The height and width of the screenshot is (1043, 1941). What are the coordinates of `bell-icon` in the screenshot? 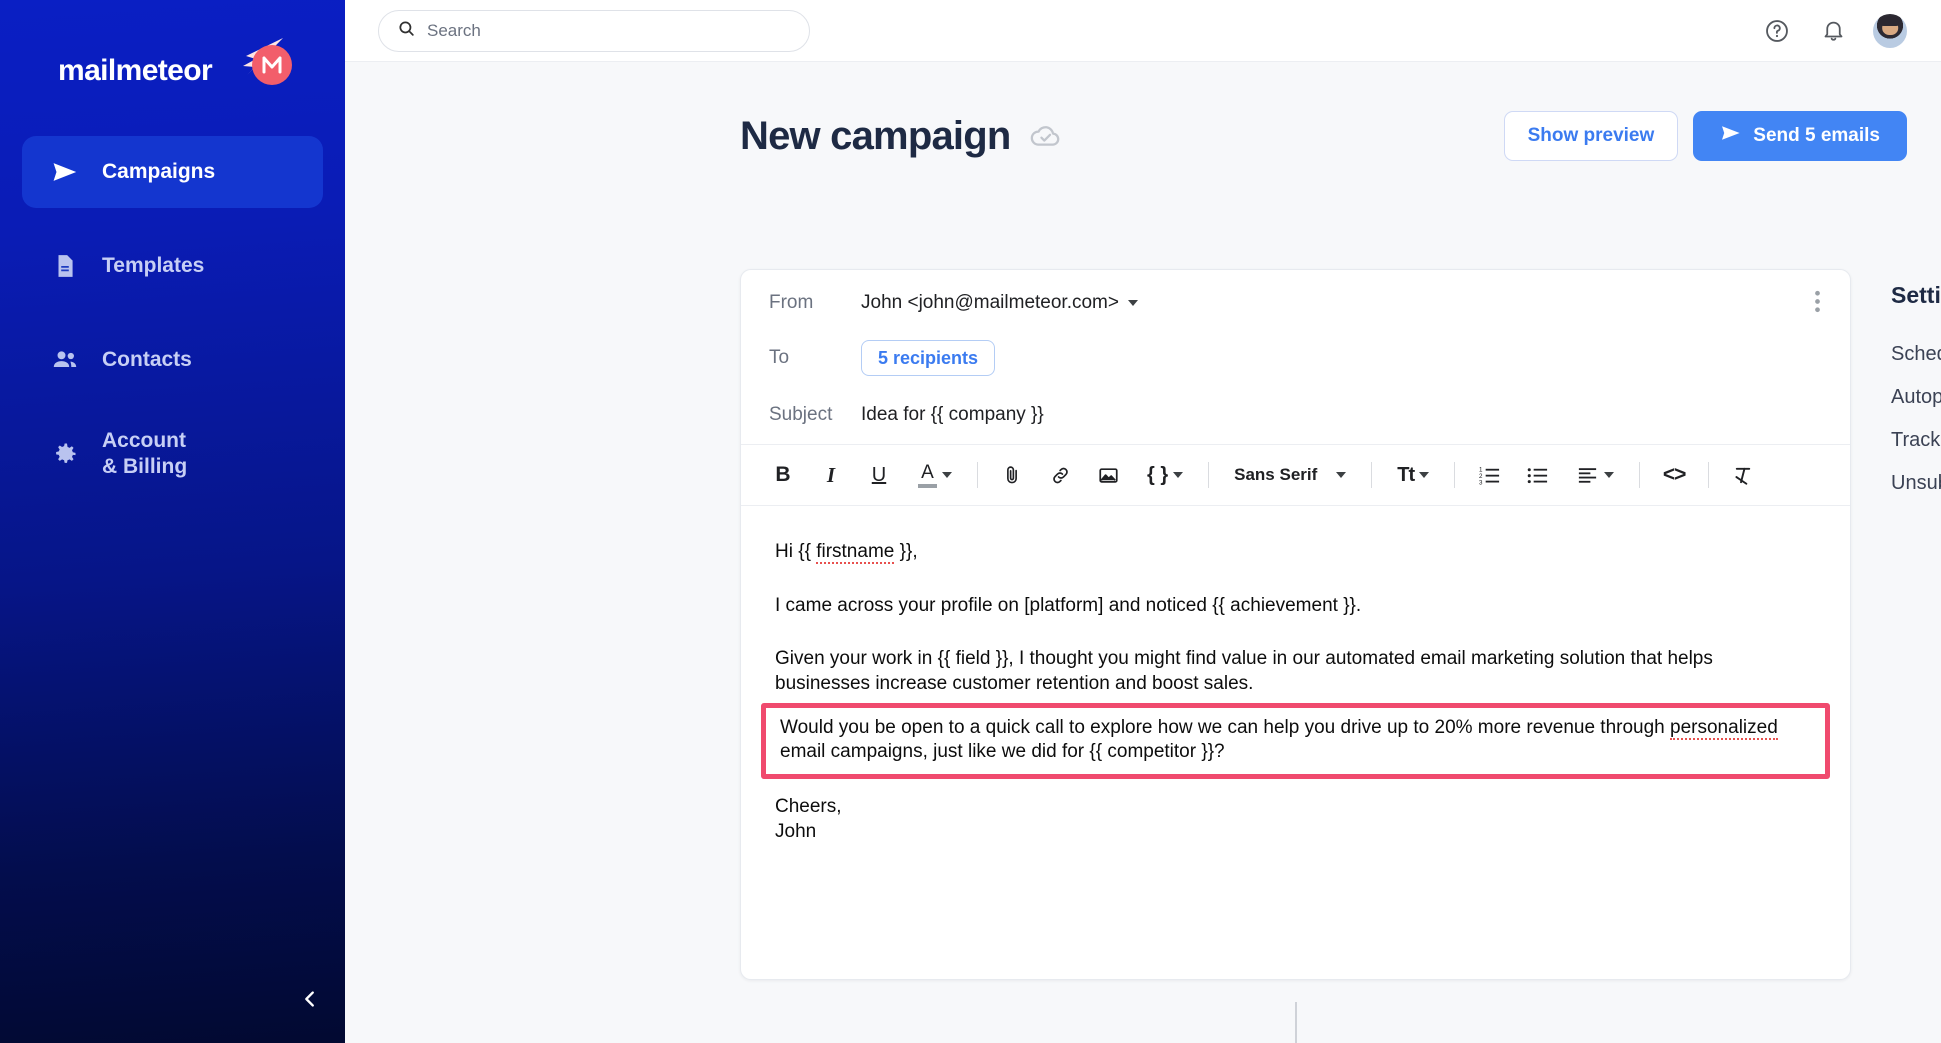 It's located at (1833, 31).